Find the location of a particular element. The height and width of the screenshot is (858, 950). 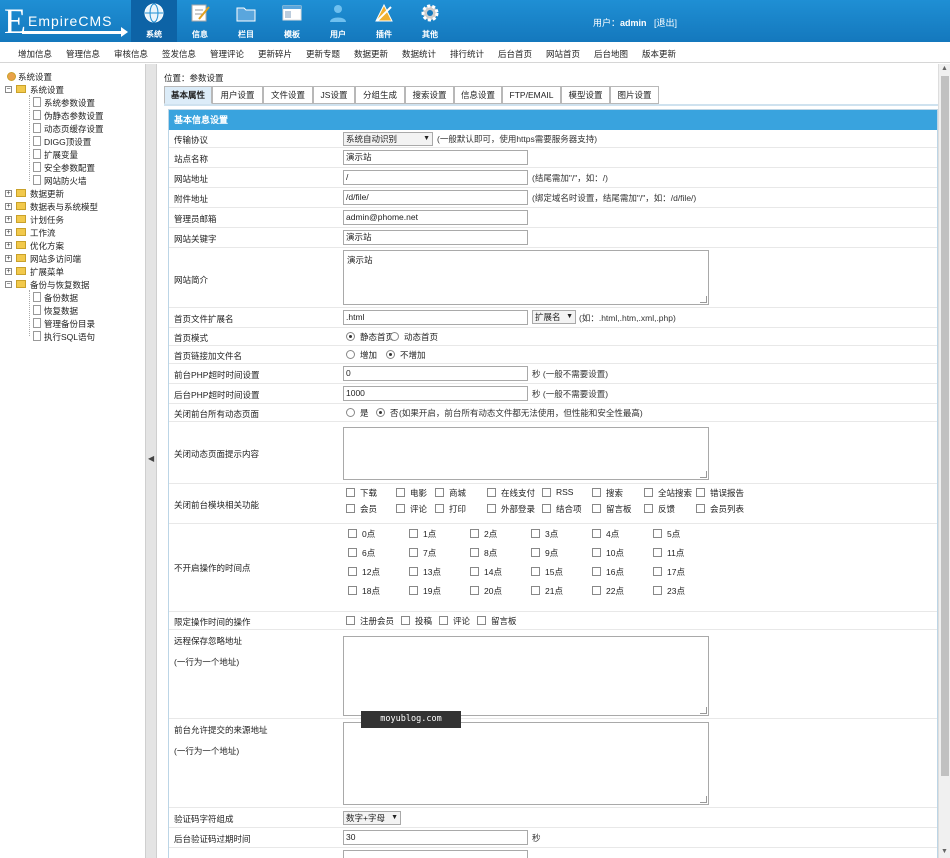

hour-12-checkbox is located at coordinates (352, 571).